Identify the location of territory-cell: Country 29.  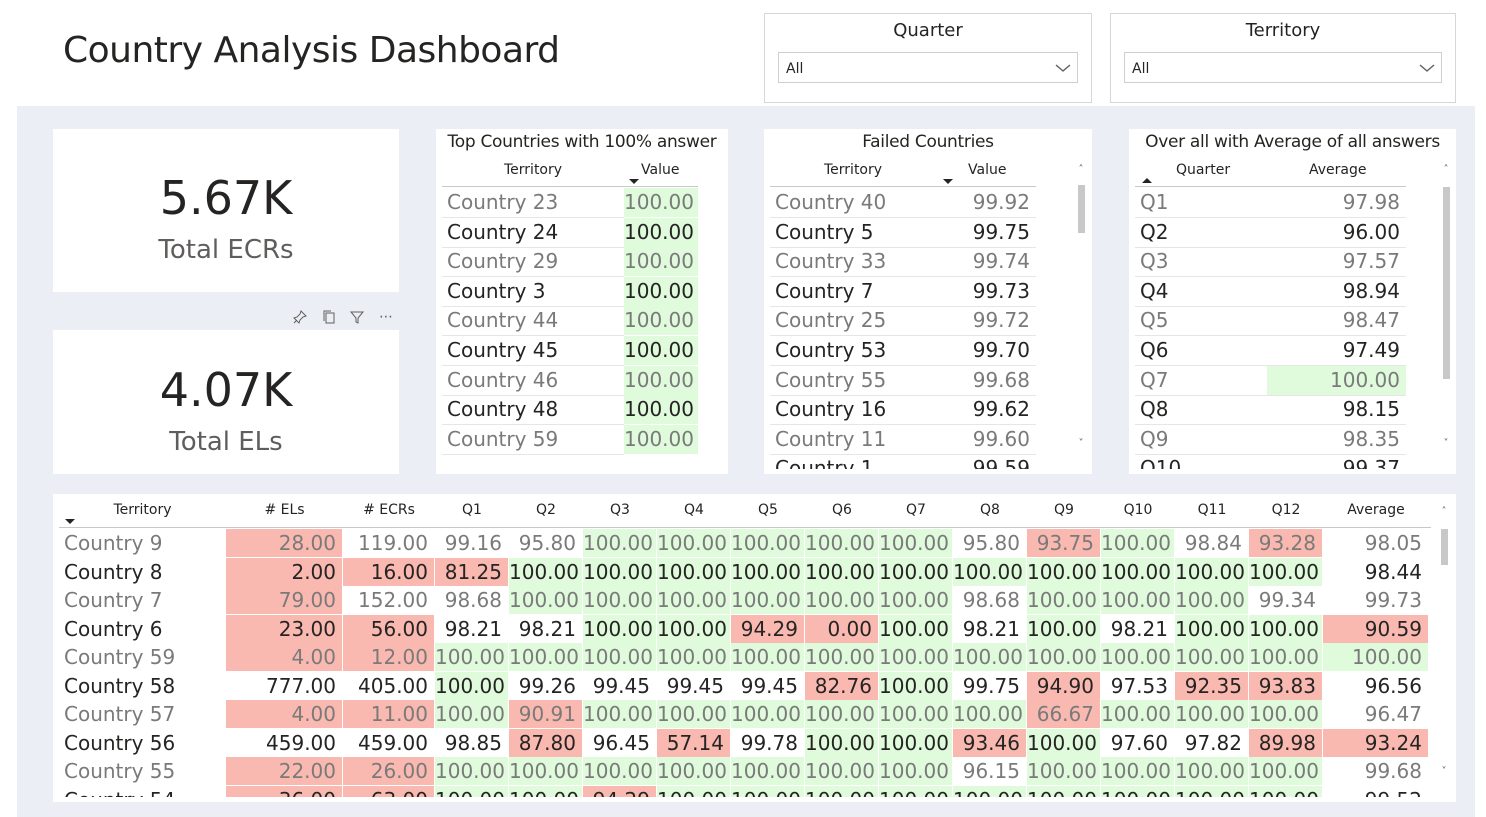
(503, 261).